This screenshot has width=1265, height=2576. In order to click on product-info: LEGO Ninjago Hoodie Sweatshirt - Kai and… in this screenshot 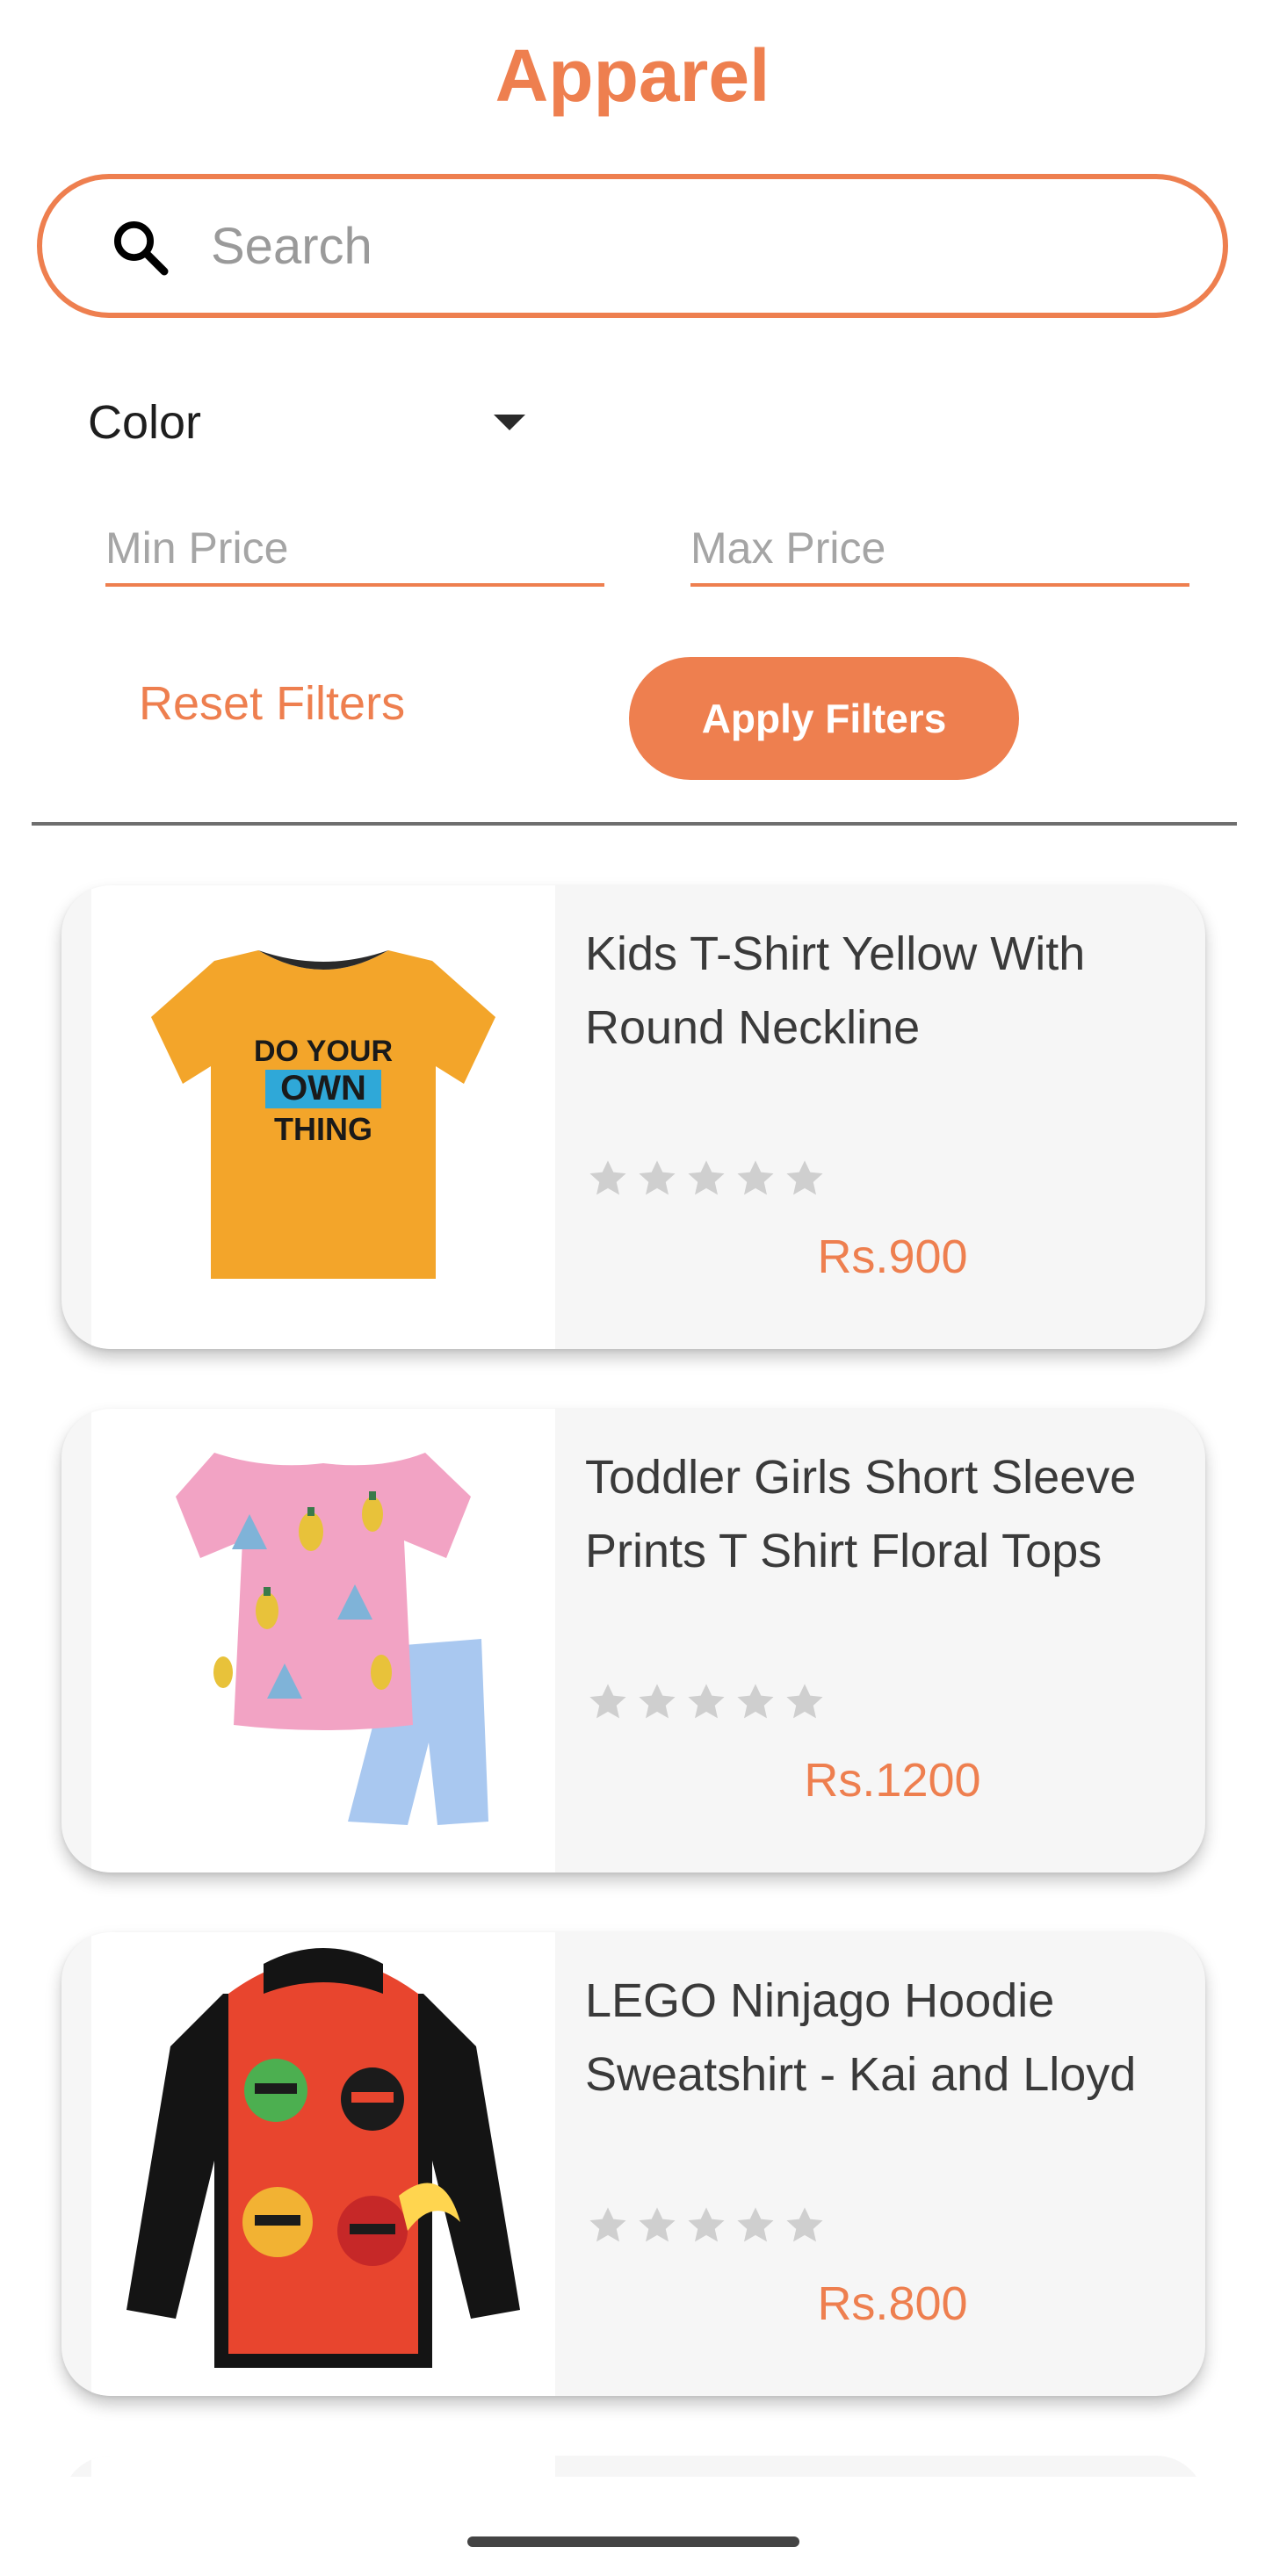, I will do `click(884, 2164)`.